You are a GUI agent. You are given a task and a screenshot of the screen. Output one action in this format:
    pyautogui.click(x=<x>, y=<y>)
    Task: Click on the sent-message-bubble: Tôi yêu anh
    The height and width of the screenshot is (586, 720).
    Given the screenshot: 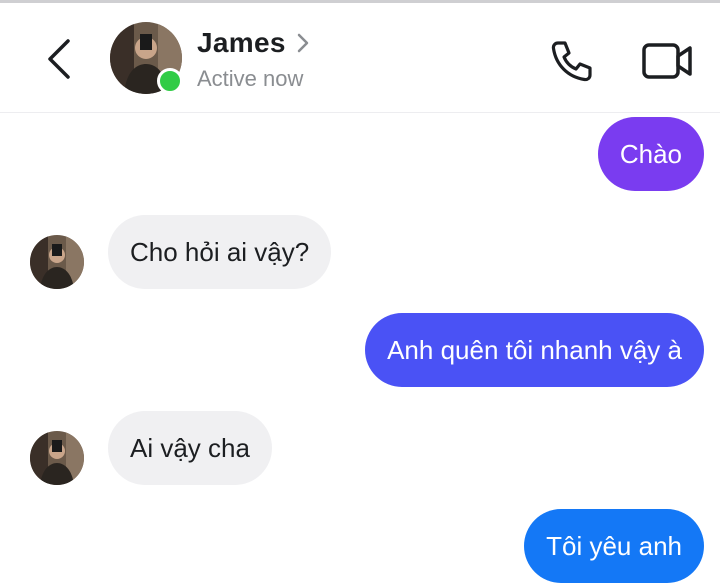 What is the action you would take?
    pyautogui.click(x=614, y=546)
    